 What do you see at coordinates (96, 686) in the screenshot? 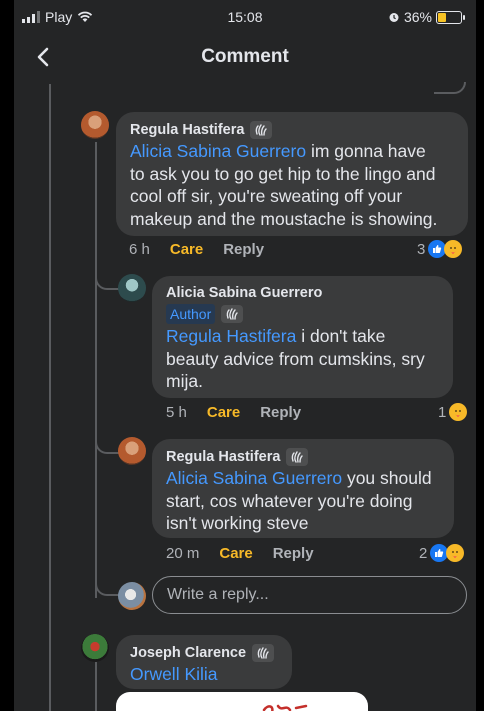
I see `thread-line-joseph` at bounding box center [96, 686].